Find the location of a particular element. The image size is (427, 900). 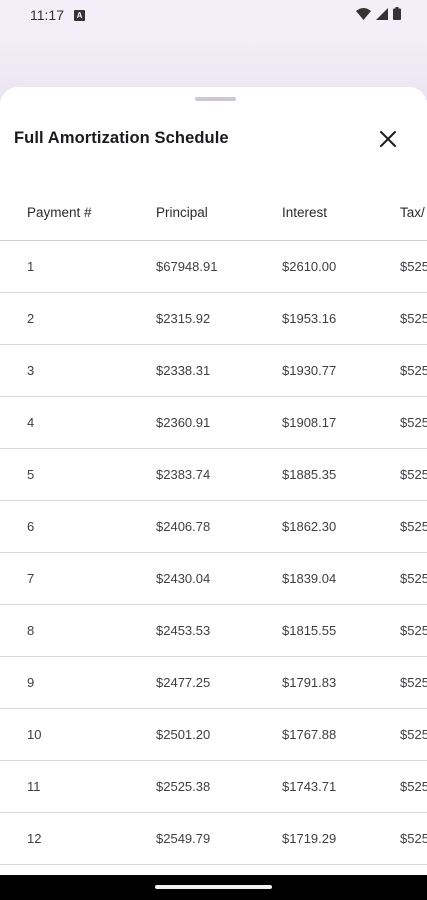

cell-principal: $2477.25 is located at coordinates (183, 682).